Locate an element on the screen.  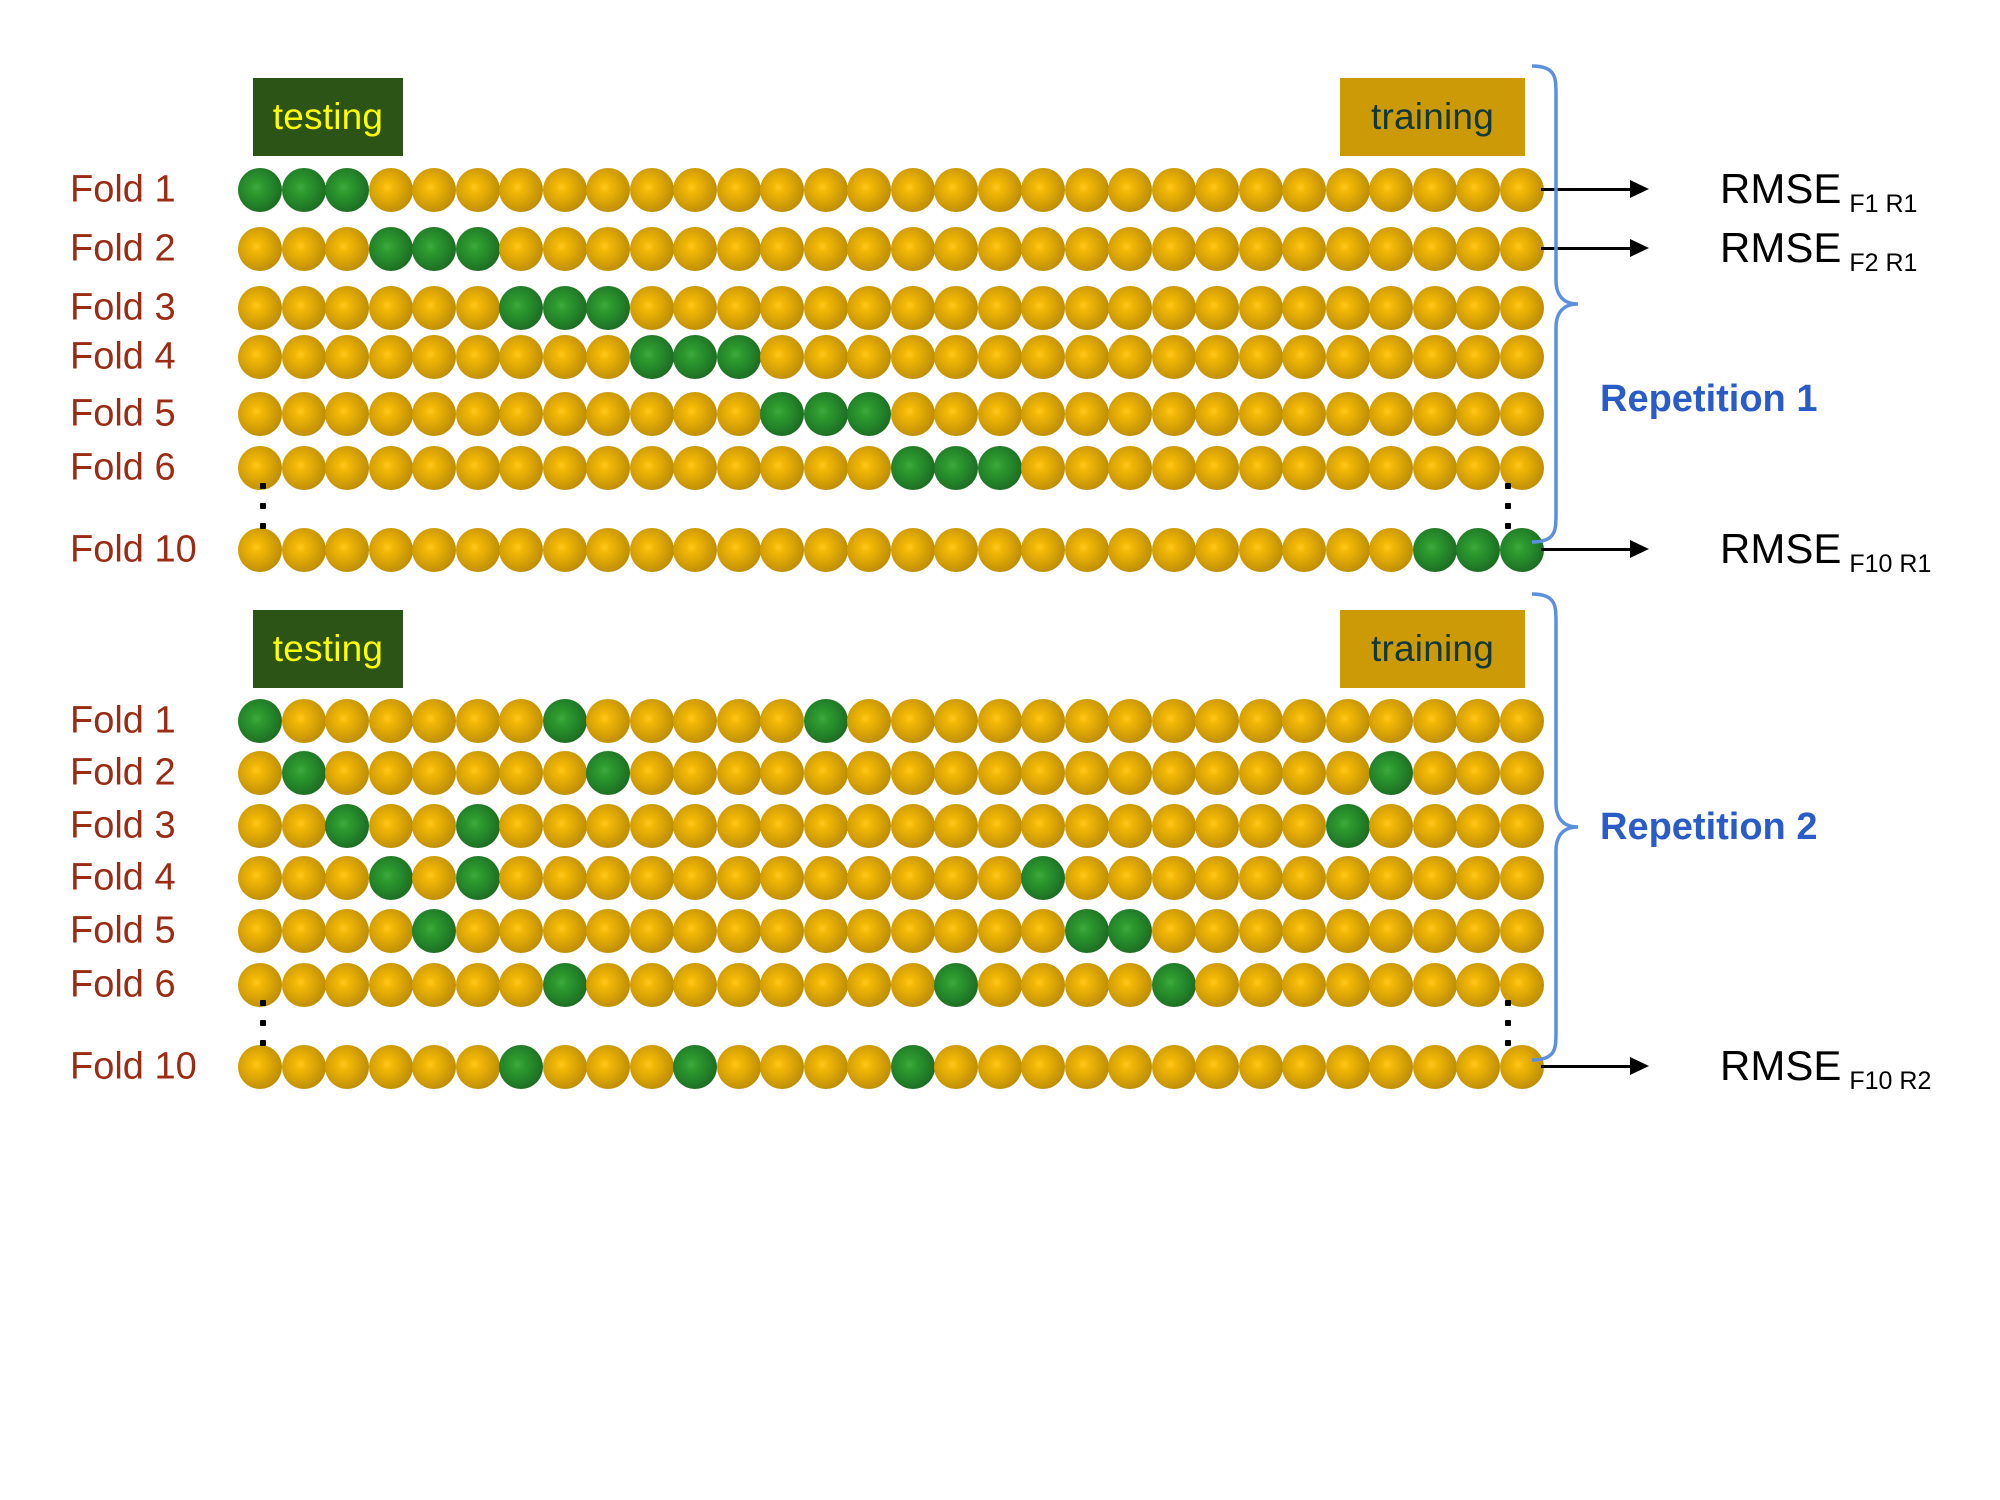
testing-legend-label: testing is located at coordinates (328, 116).